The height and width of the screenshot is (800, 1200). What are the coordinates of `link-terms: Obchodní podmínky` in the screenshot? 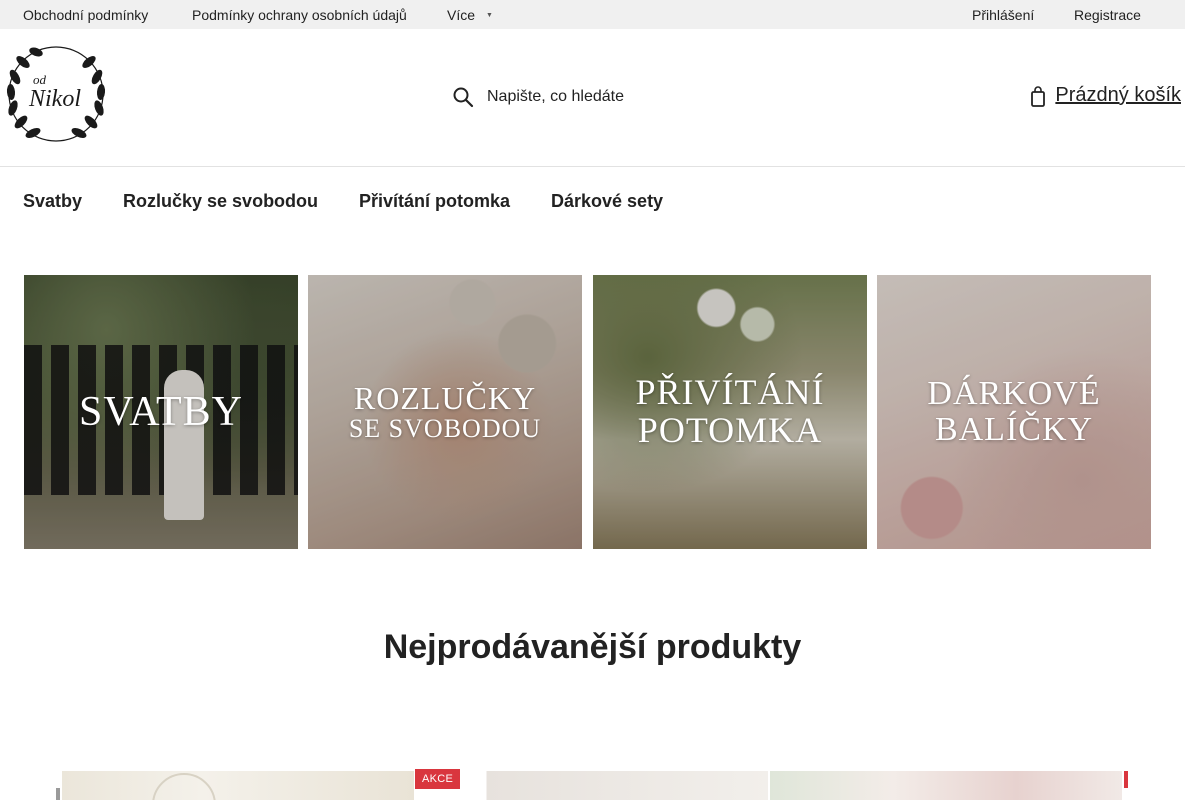 It's located at (85, 15).